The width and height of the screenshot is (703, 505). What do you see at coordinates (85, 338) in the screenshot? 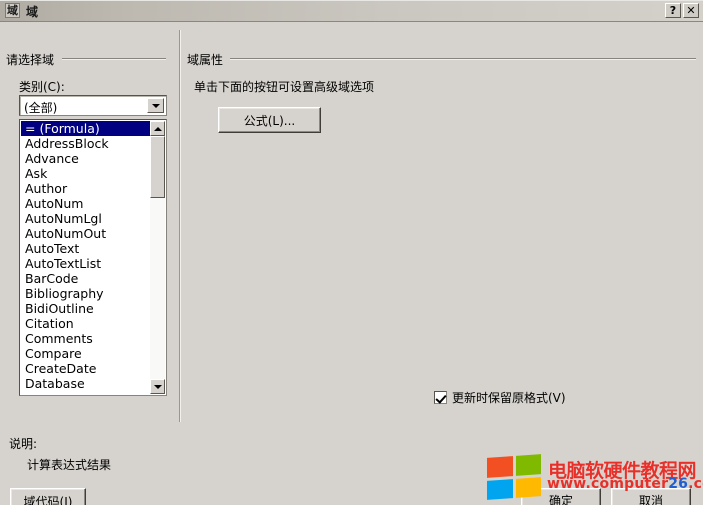
I see `list-item: Comments` at bounding box center [85, 338].